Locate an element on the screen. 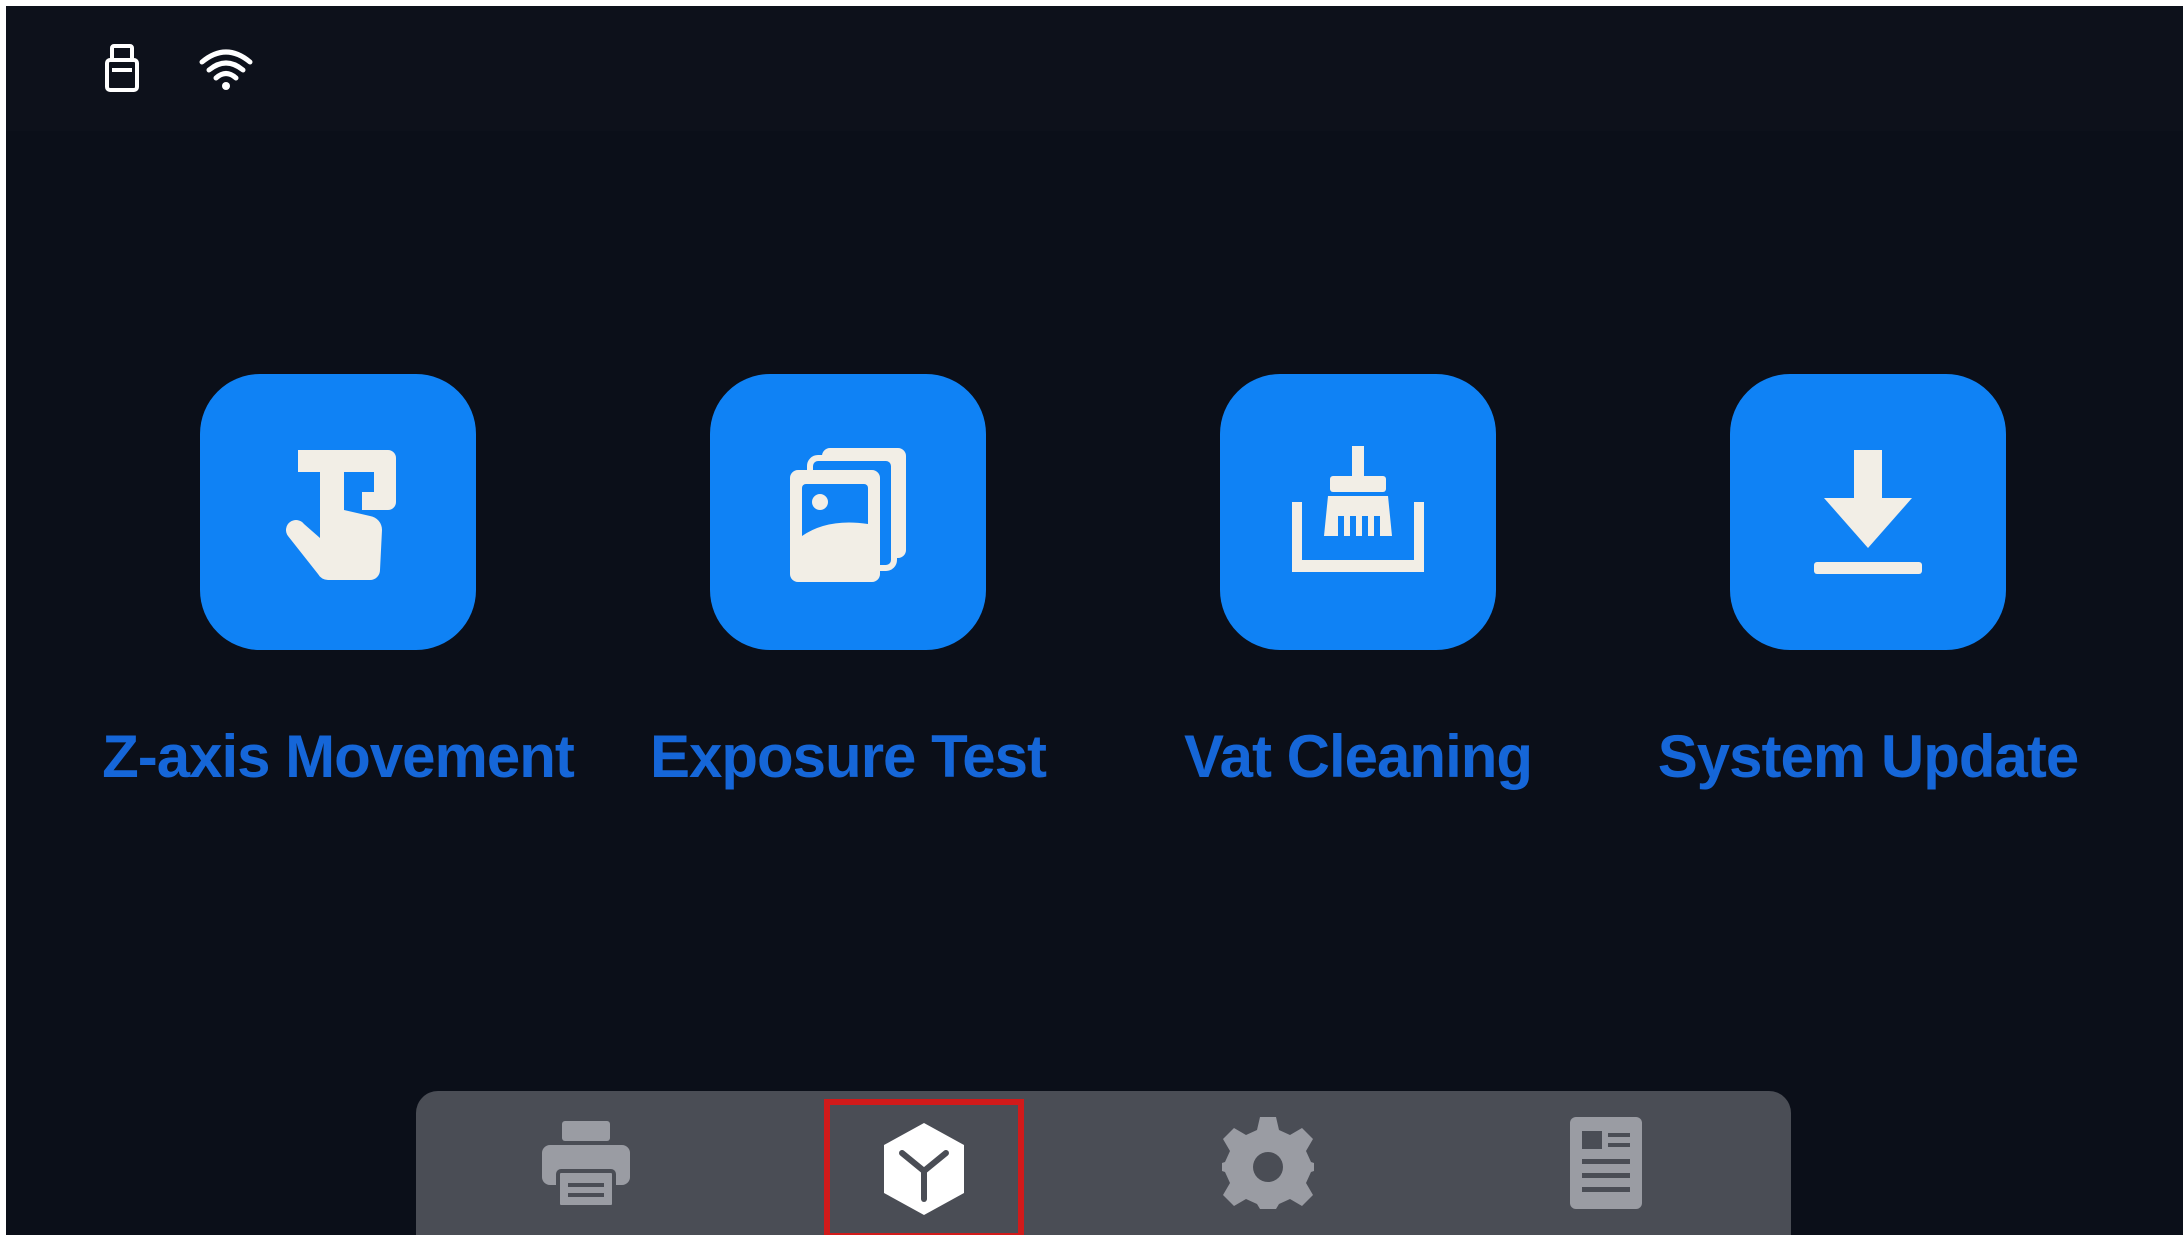 The image size is (2183, 1235). z-axis-movement-label: Z-axis Movement is located at coordinates (338, 756).